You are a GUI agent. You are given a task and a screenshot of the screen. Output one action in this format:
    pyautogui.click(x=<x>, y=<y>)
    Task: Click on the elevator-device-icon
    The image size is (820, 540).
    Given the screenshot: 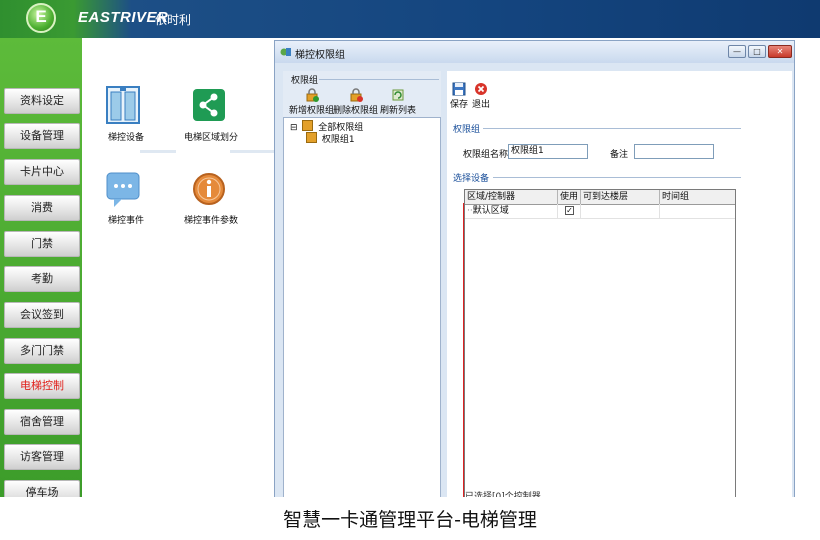 What is the action you would take?
    pyautogui.click(x=124, y=105)
    